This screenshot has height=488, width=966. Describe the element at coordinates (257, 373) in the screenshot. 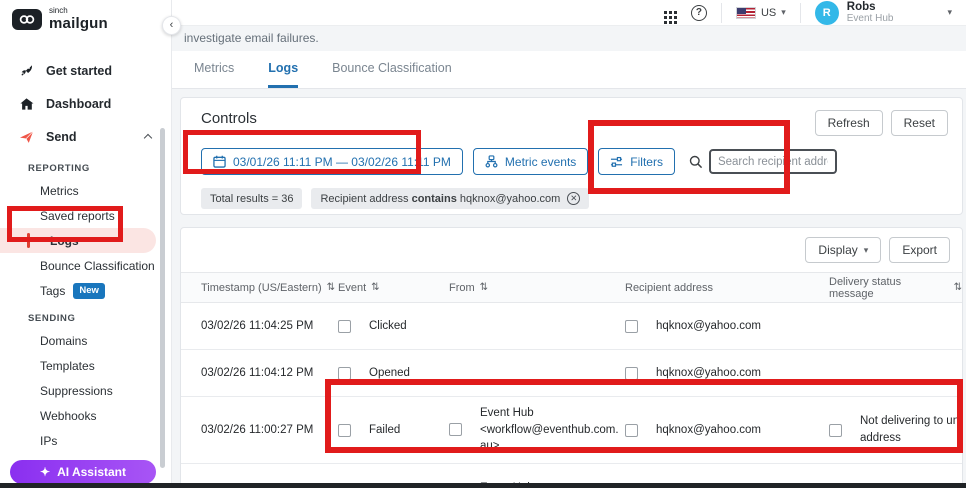

I see `timestamp-cell: 03/02/26 11:04:12 PM` at that location.